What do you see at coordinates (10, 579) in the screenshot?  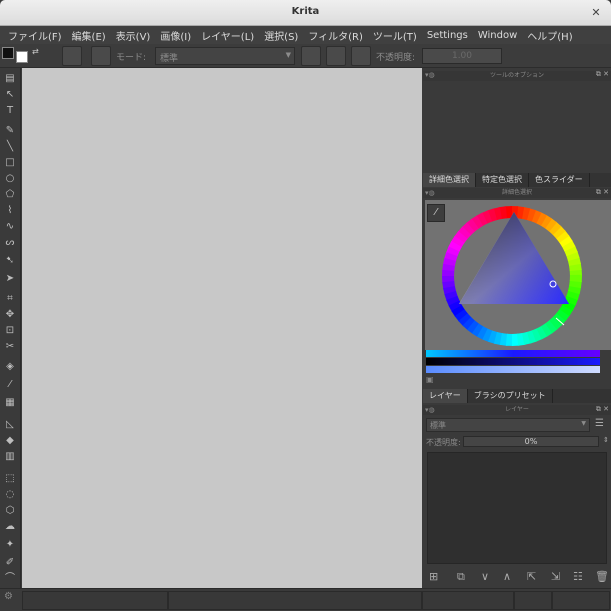 I see `bezier-selection-icon: ⌒` at bounding box center [10, 579].